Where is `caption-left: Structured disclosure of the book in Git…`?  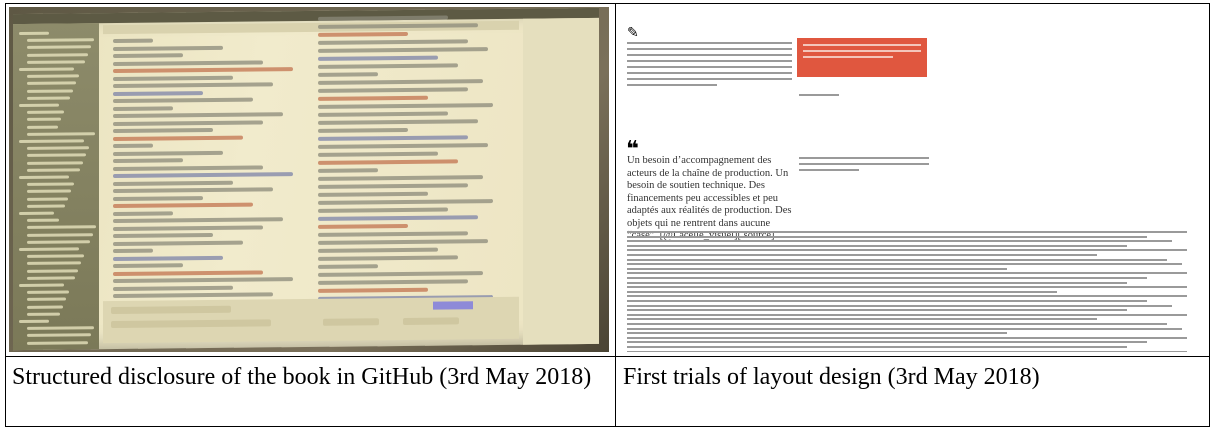
caption-left: Structured disclosure of the book in Git… is located at coordinates (302, 377).